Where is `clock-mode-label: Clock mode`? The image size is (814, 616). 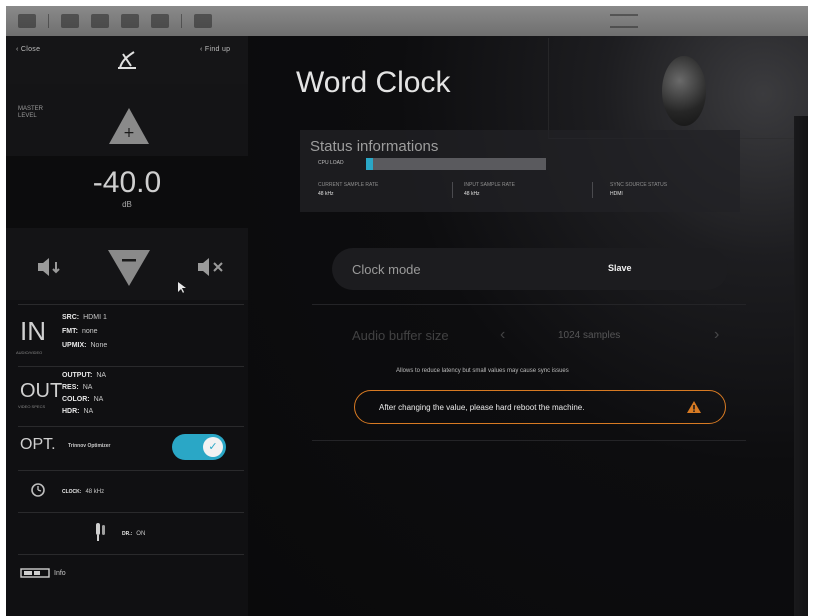 clock-mode-label: Clock mode is located at coordinates (386, 269).